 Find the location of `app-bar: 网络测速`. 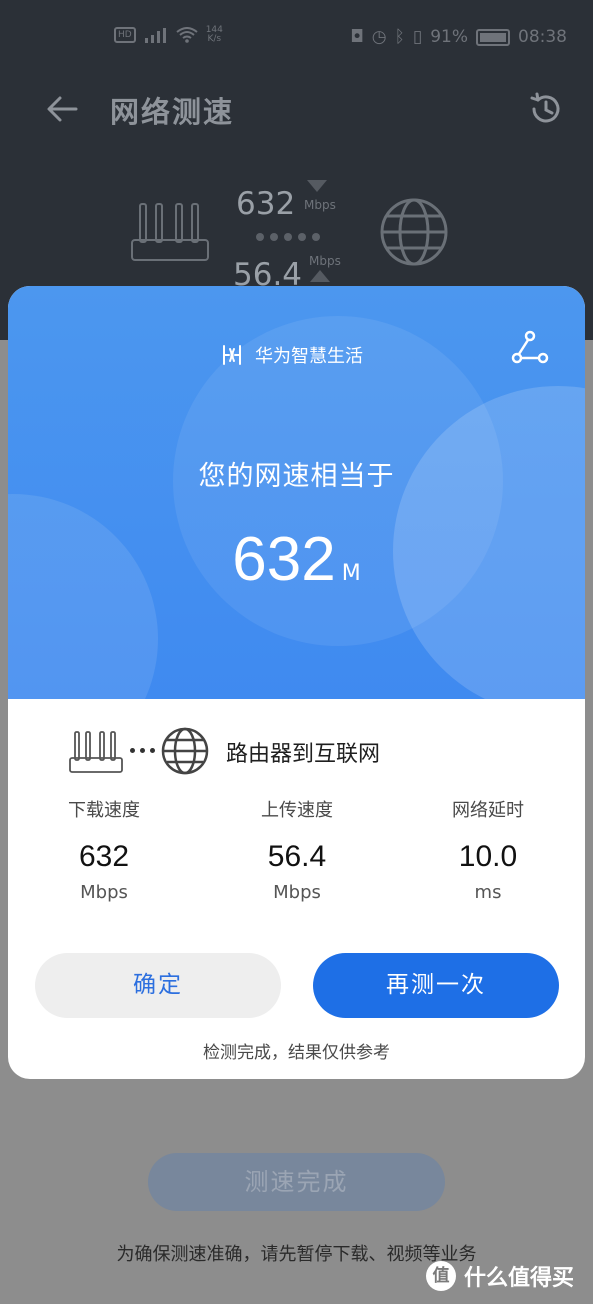

app-bar: 网络测速 is located at coordinates (296, 110).